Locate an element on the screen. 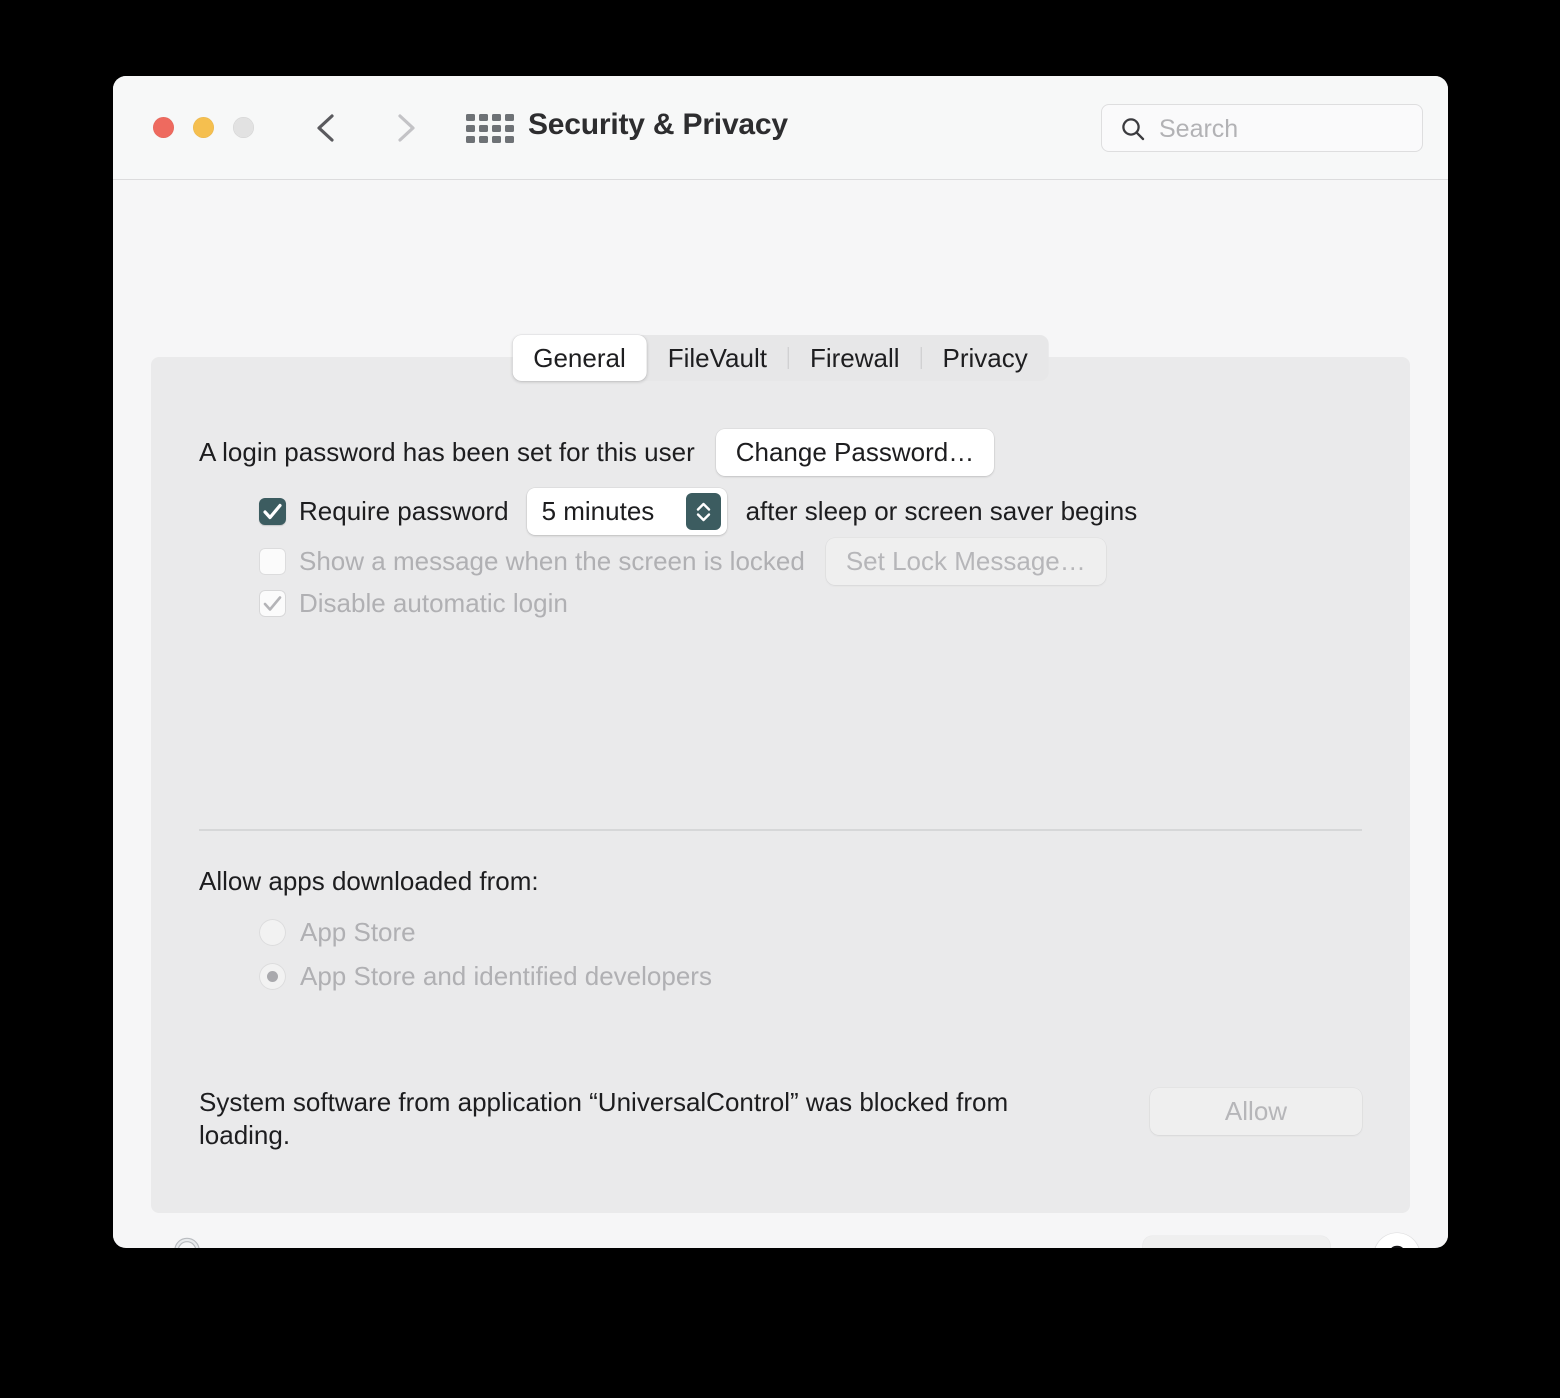 The image size is (1560, 1398). tab-filevault: FileVault is located at coordinates (717, 358).